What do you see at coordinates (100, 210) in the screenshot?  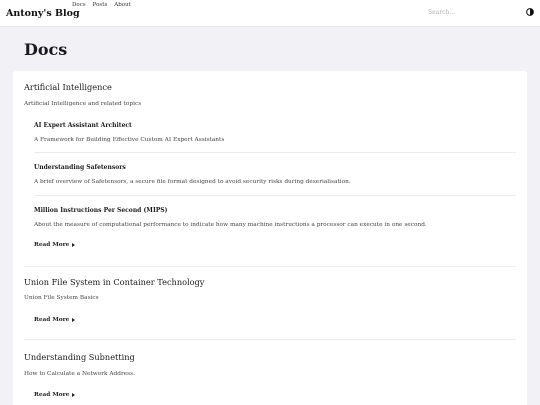 I see `item-title-link: Million Instructions Per Second (MIPS)` at bounding box center [100, 210].